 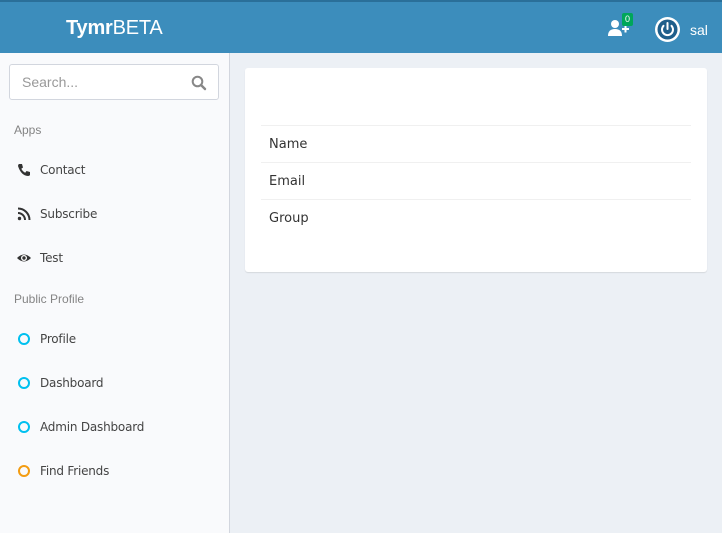 I want to click on brand-name: Tymr, so click(x=89, y=28).